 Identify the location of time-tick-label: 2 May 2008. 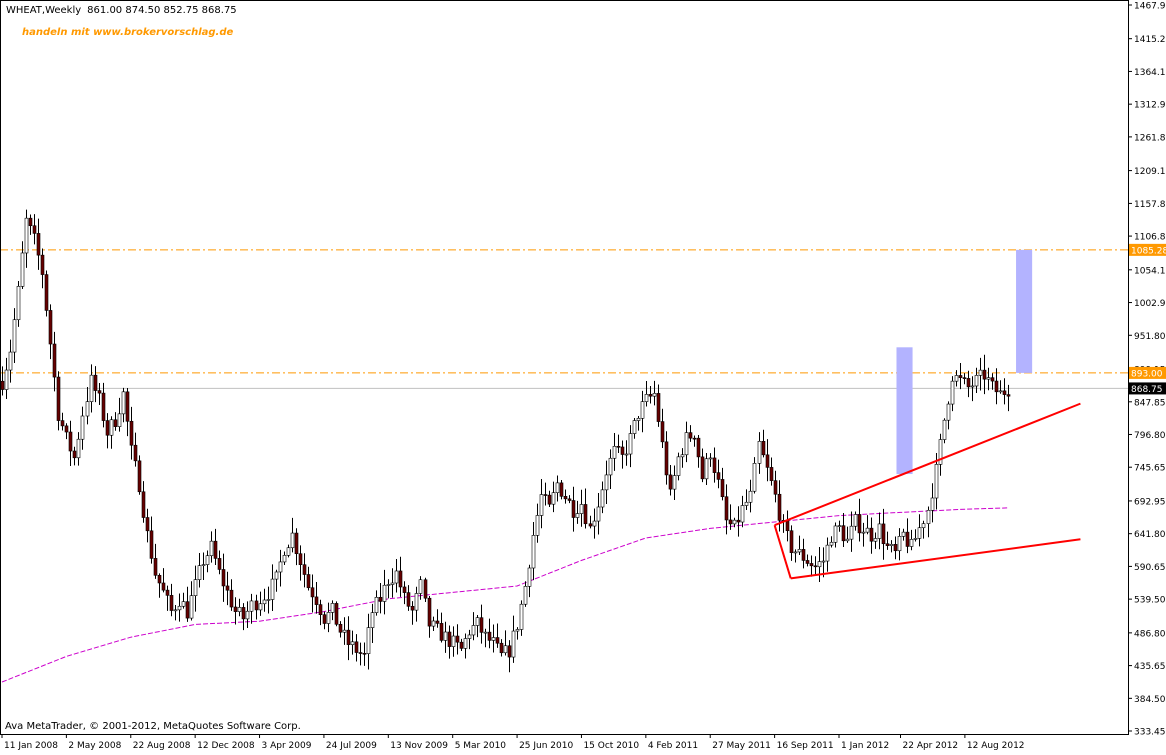
(94, 746).